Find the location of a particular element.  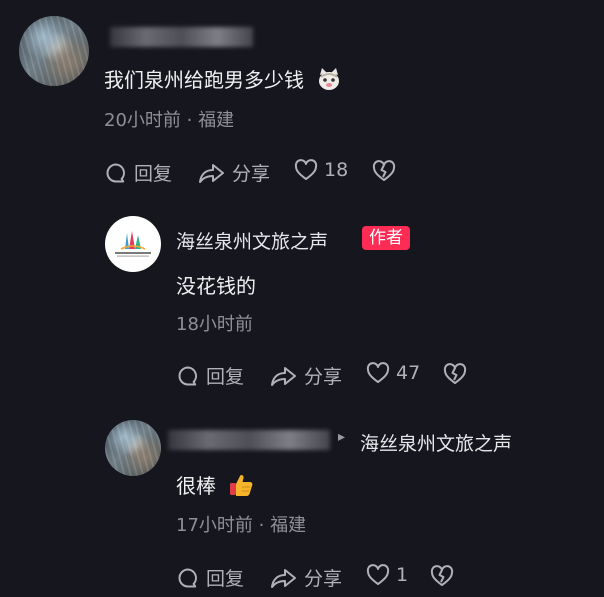

like-button: 18 is located at coordinates (321, 170).